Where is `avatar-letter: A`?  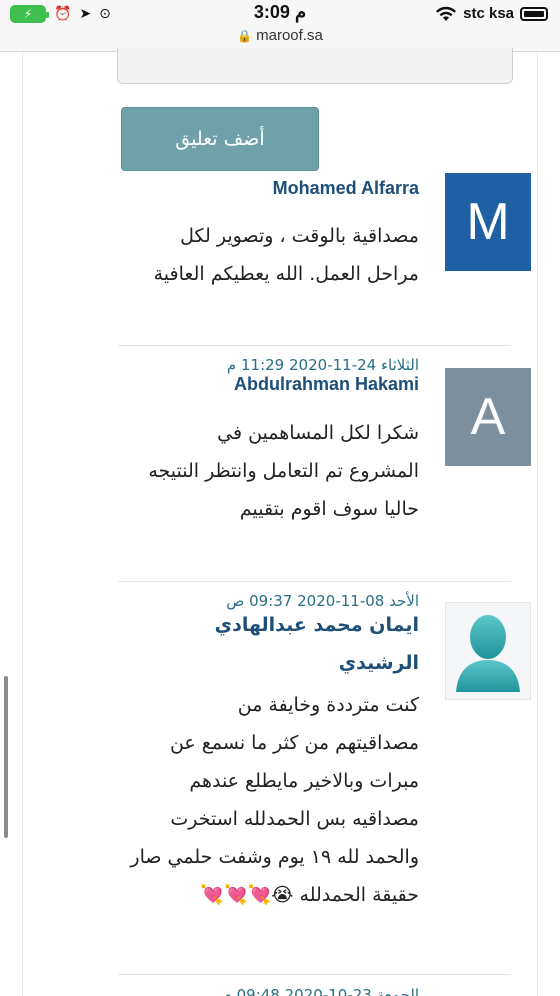
avatar-letter: A is located at coordinates (488, 417).